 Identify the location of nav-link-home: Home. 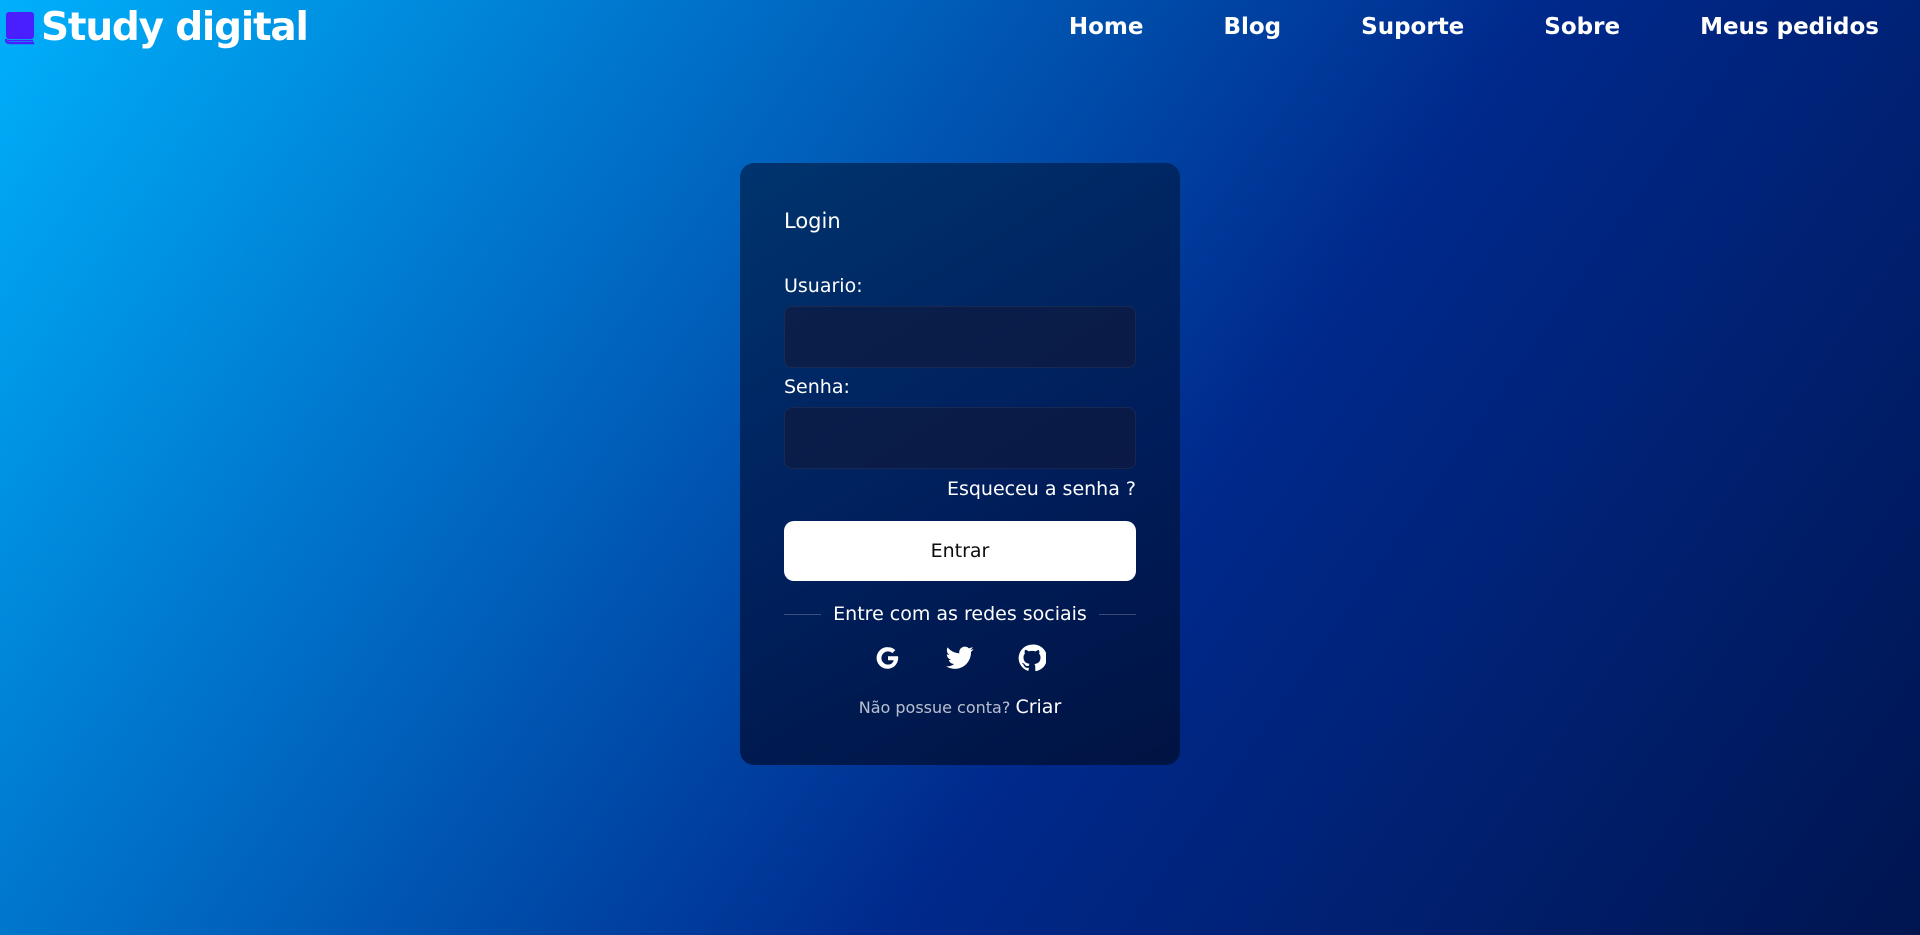
(1106, 27).